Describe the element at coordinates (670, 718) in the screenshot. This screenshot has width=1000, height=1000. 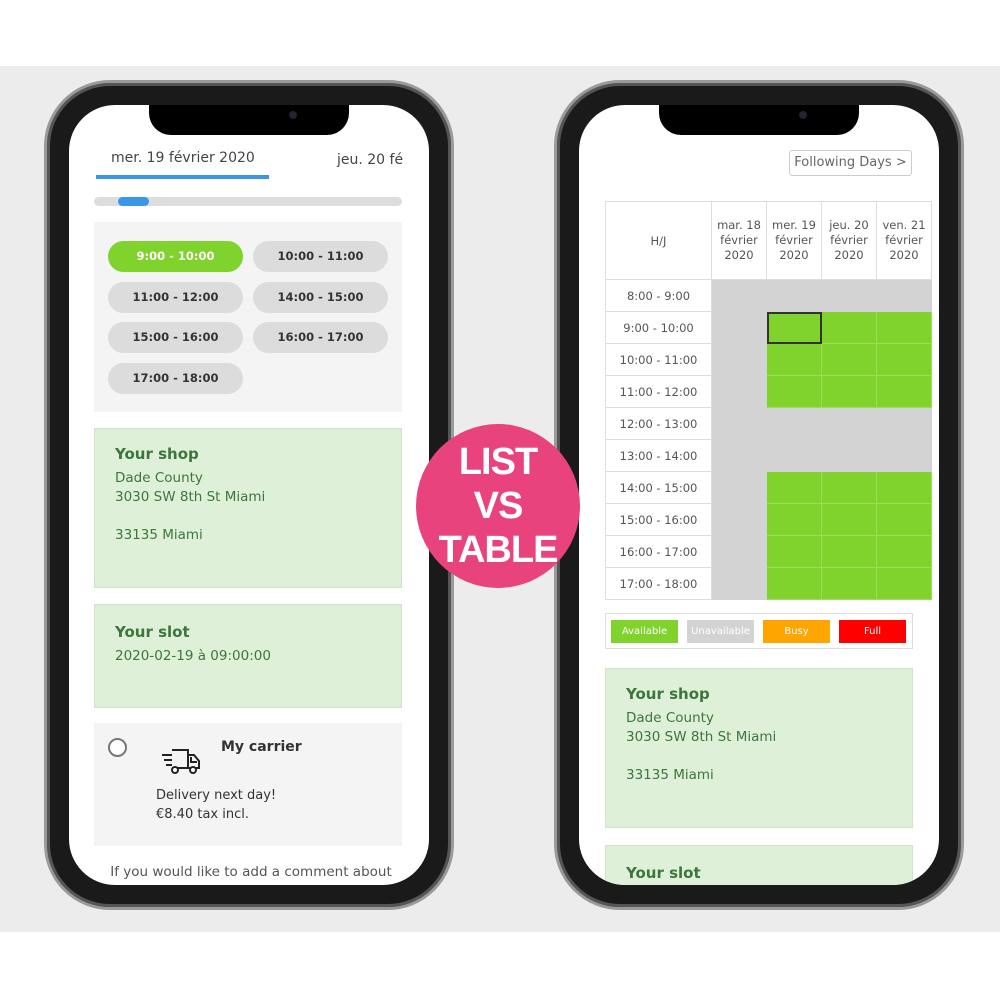
I see `shop-line: Dade County` at that location.